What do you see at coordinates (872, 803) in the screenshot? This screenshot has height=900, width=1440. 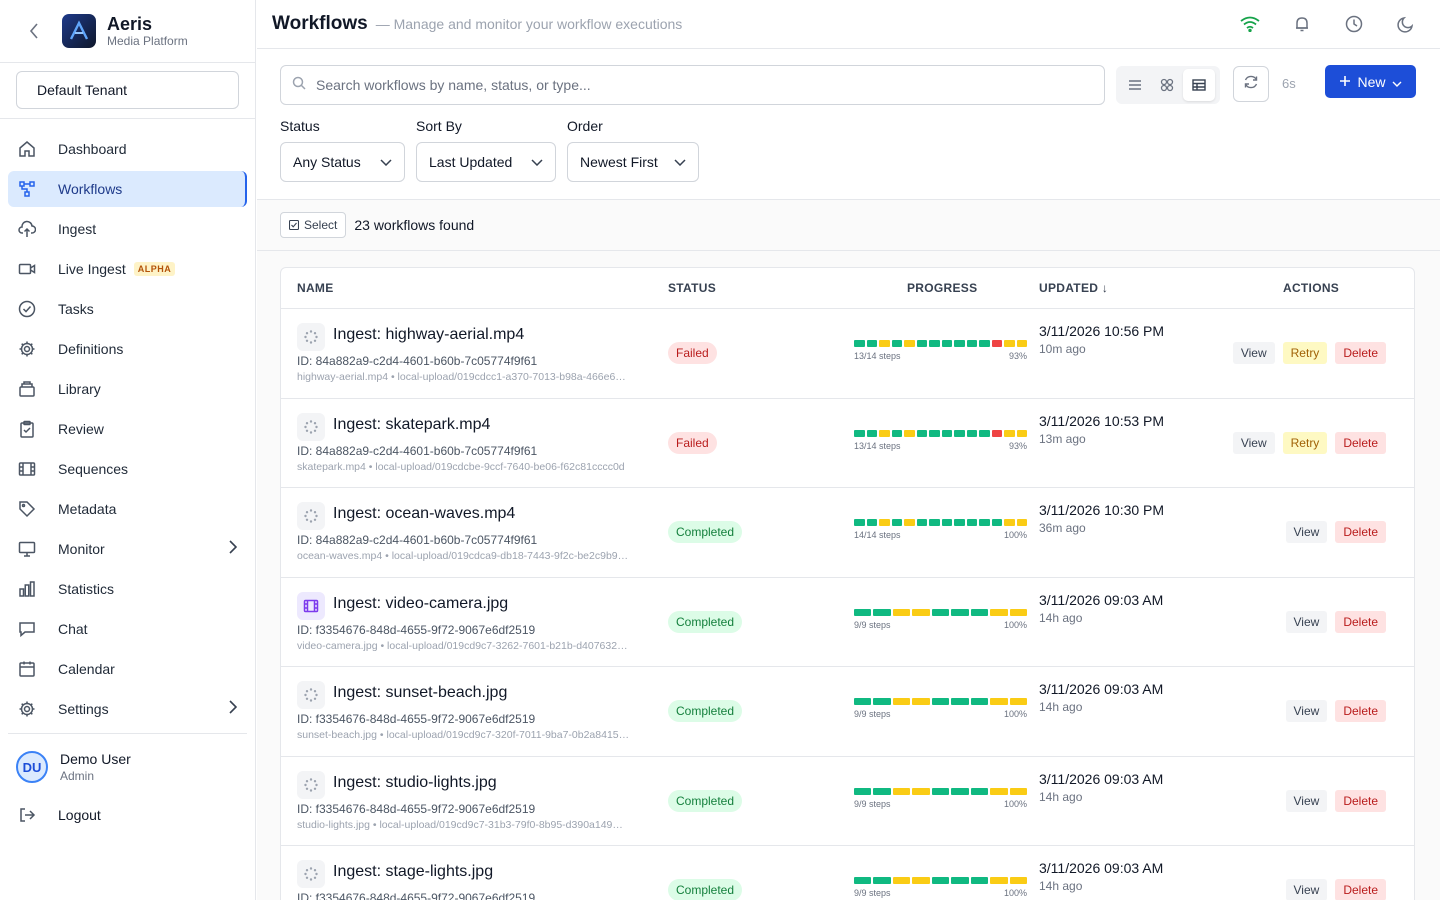 I see `progress-steps: 9/9 steps` at bounding box center [872, 803].